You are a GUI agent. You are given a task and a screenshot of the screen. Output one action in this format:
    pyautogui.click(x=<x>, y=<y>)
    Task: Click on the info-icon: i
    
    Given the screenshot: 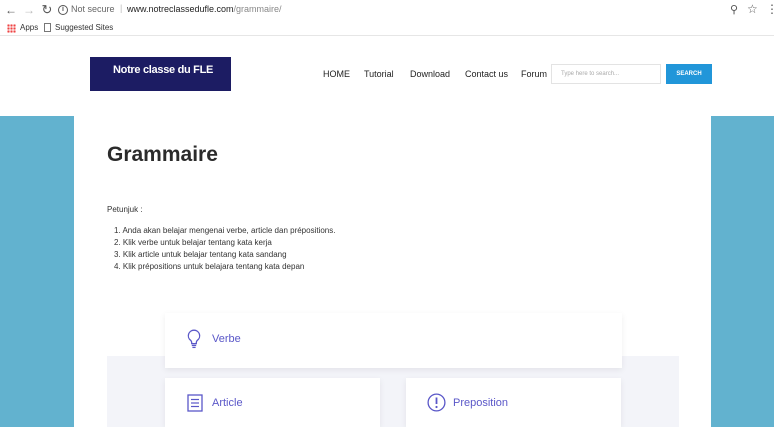 What is the action you would take?
    pyautogui.click(x=63, y=10)
    